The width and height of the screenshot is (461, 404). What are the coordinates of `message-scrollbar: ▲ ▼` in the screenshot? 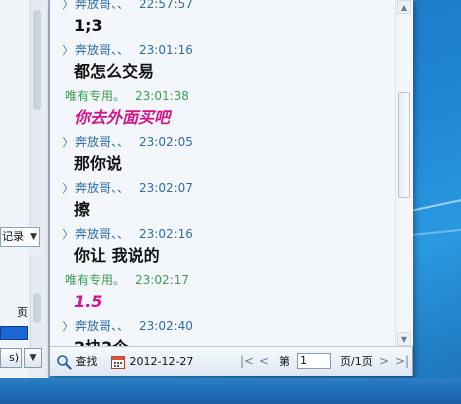 It's located at (404, 173).